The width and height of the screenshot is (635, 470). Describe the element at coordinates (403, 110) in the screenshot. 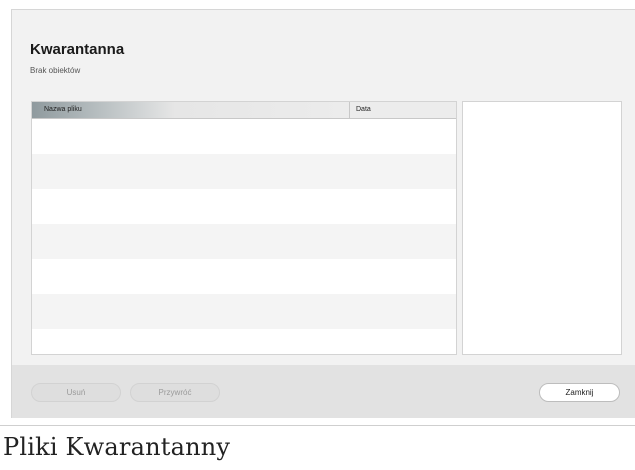

I see `column-header-date: Data` at that location.